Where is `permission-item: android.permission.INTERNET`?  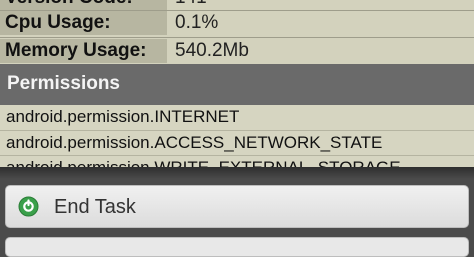 permission-item: android.permission.INTERNET is located at coordinates (123, 116).